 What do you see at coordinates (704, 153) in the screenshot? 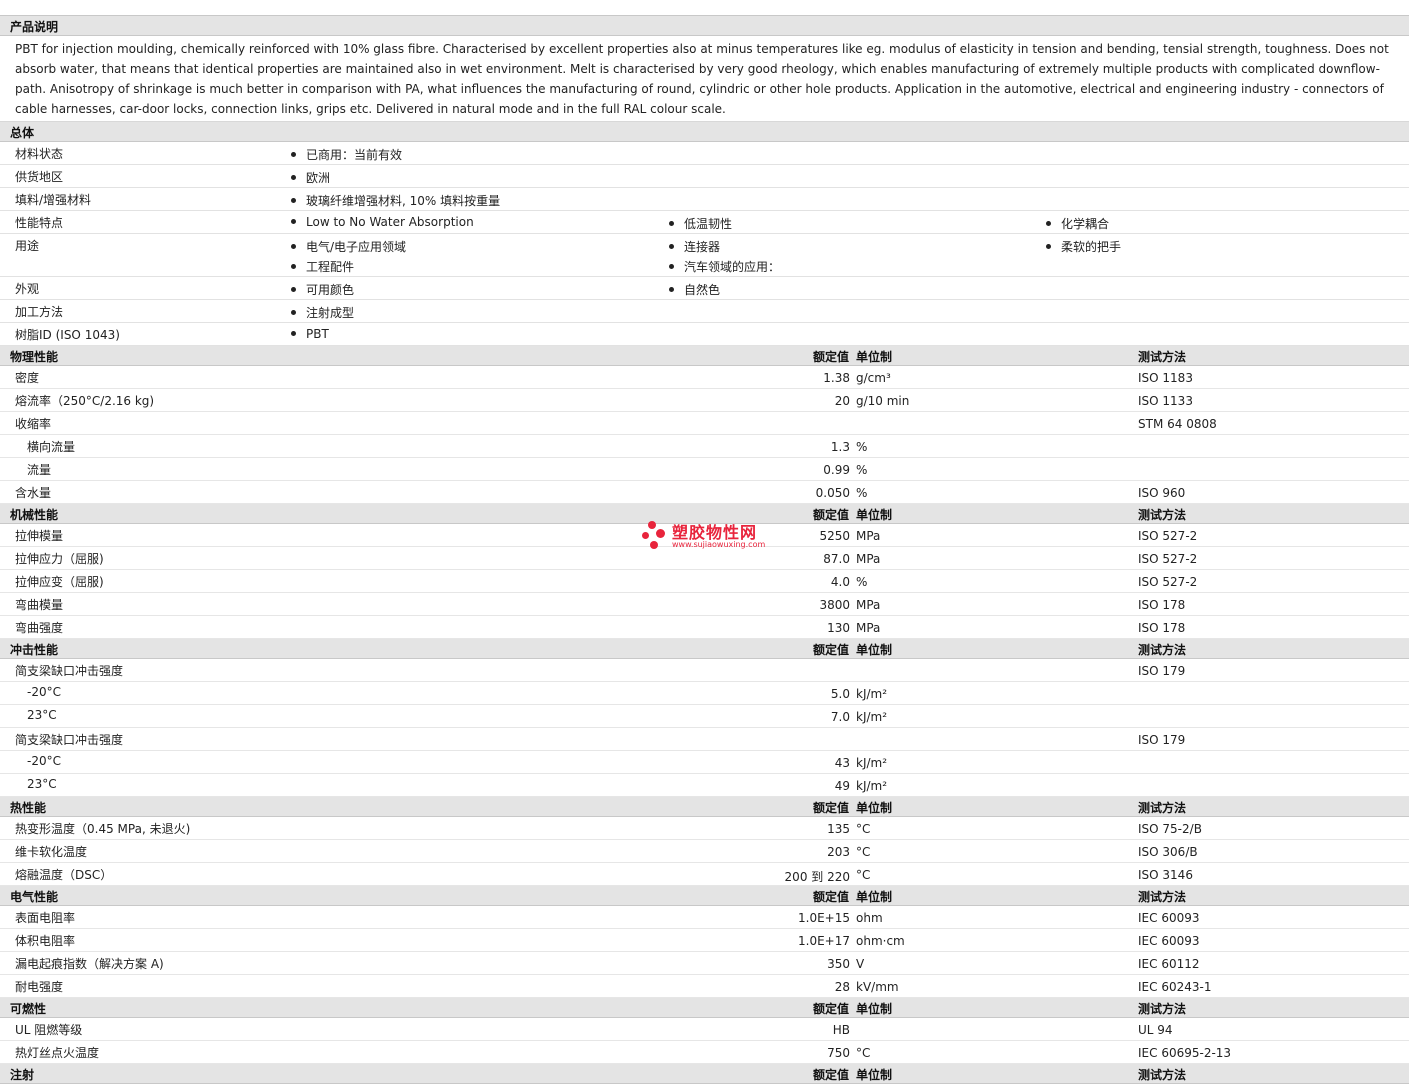
I see `general-row: 材料状态 已商用：当前有效` at bounding box center [704, 153].